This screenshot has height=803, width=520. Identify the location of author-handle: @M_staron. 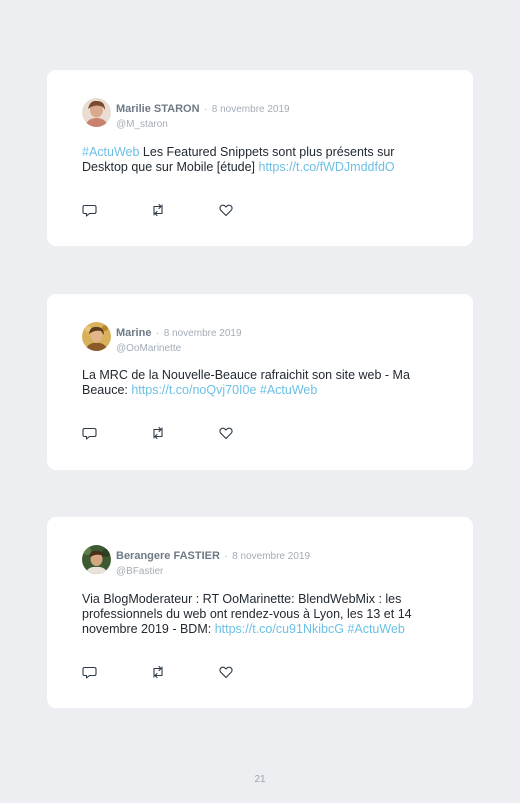
(203, 124).